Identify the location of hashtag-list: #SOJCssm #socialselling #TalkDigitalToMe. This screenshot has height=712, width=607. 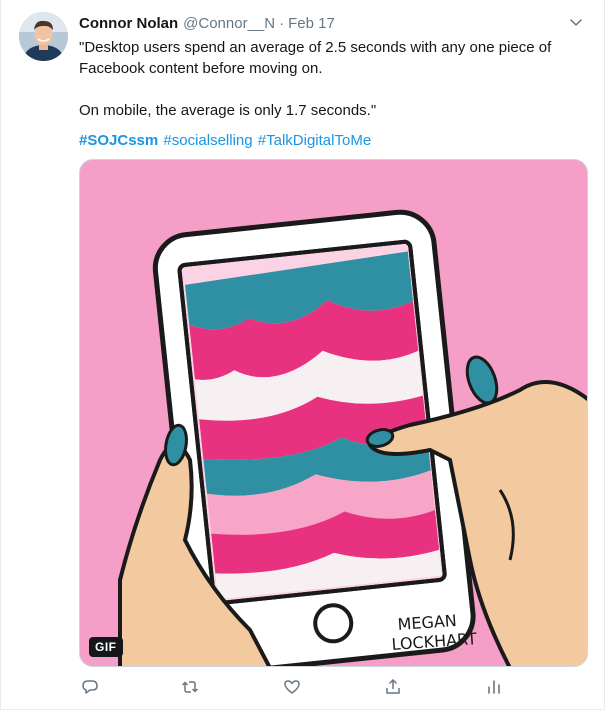
(225, 141).